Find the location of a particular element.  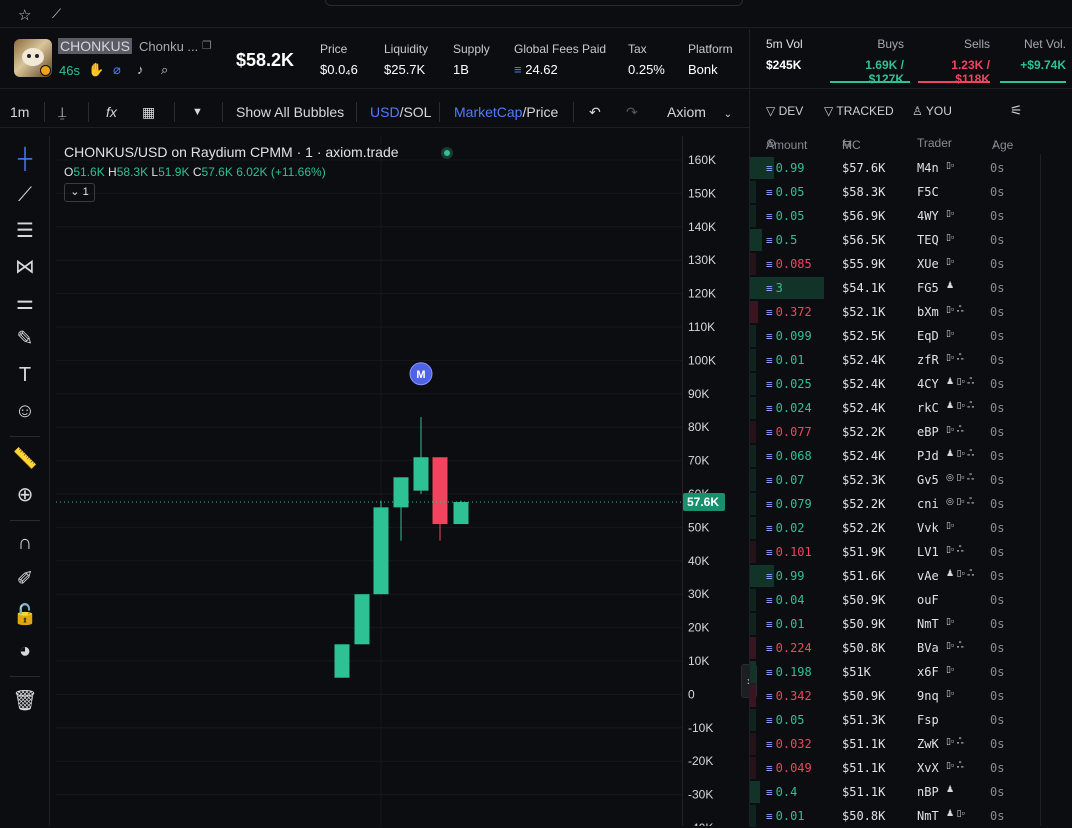

trade-row: ≡ 0.02 $52.2K Vvk ▯▫ 0s is located at coordinates (896, 528).